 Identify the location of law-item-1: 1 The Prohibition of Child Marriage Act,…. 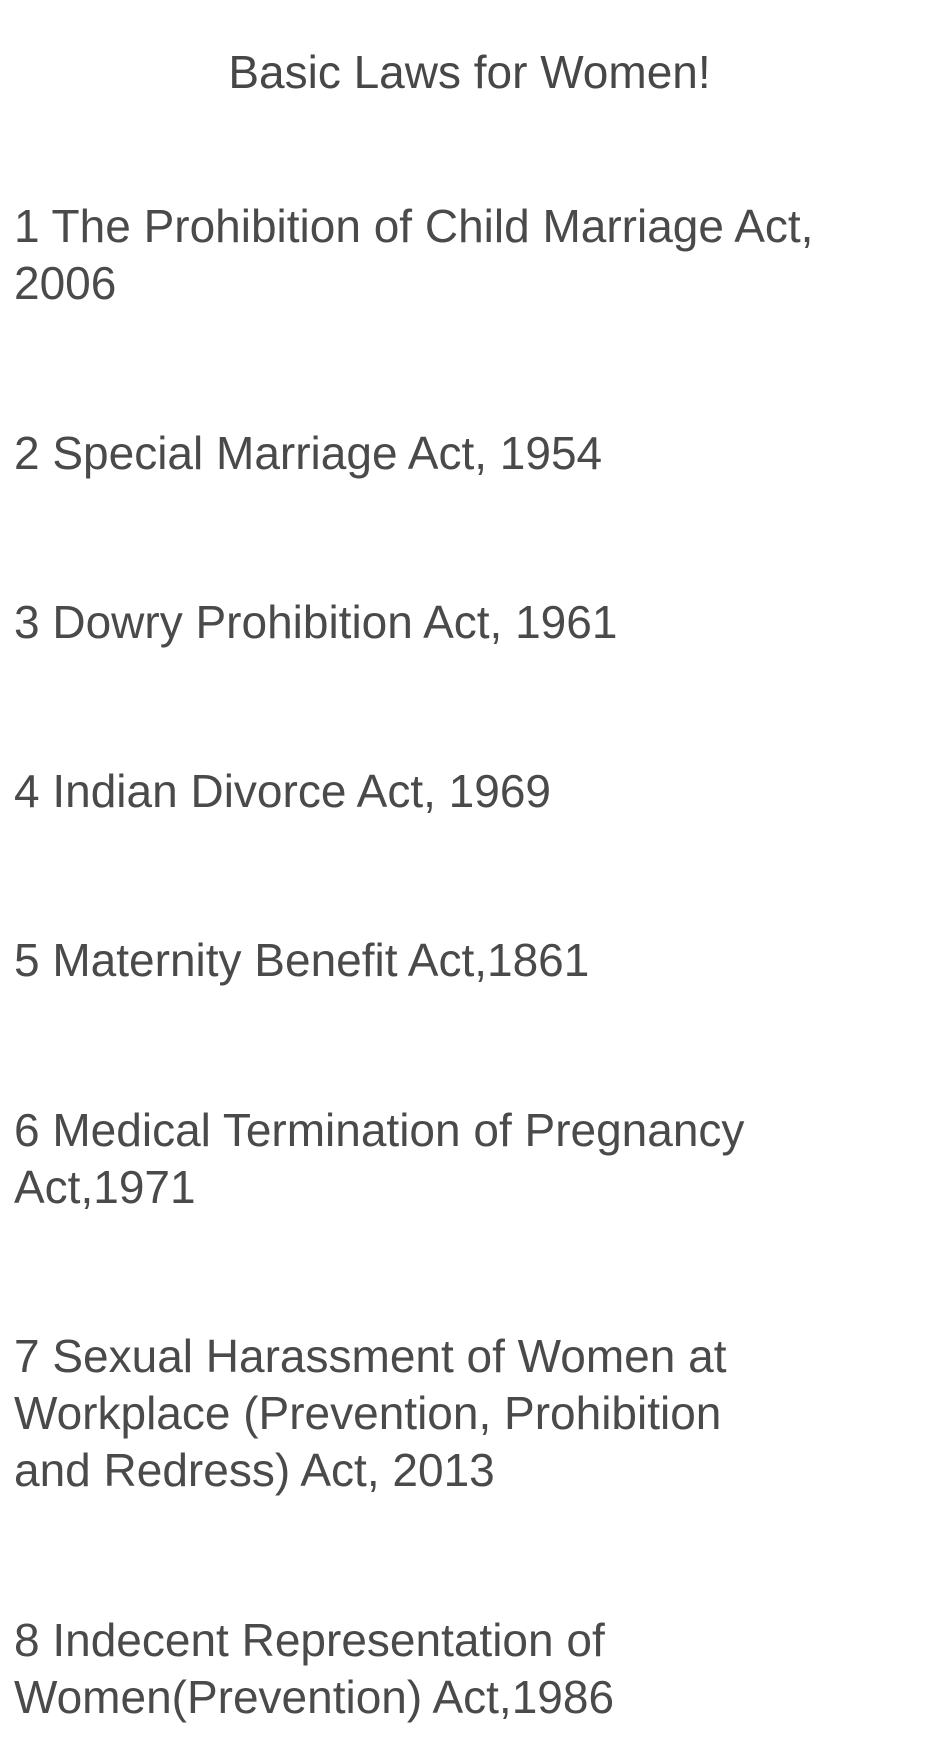
(414, 254).